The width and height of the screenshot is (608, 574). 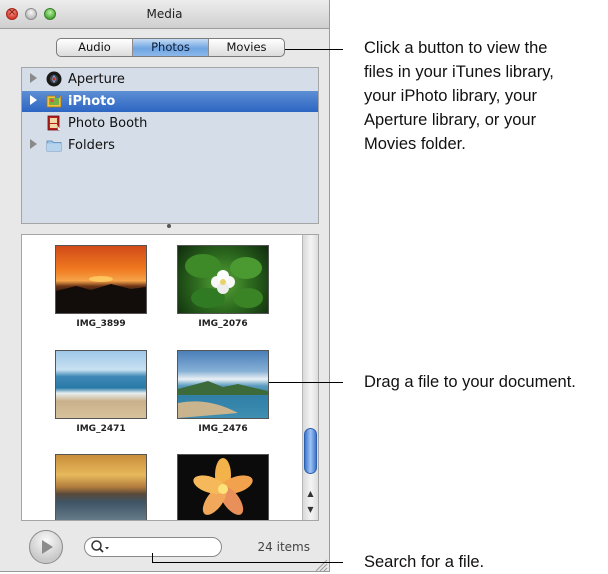 I want to click on flower-image, so click(x=224, y=281).